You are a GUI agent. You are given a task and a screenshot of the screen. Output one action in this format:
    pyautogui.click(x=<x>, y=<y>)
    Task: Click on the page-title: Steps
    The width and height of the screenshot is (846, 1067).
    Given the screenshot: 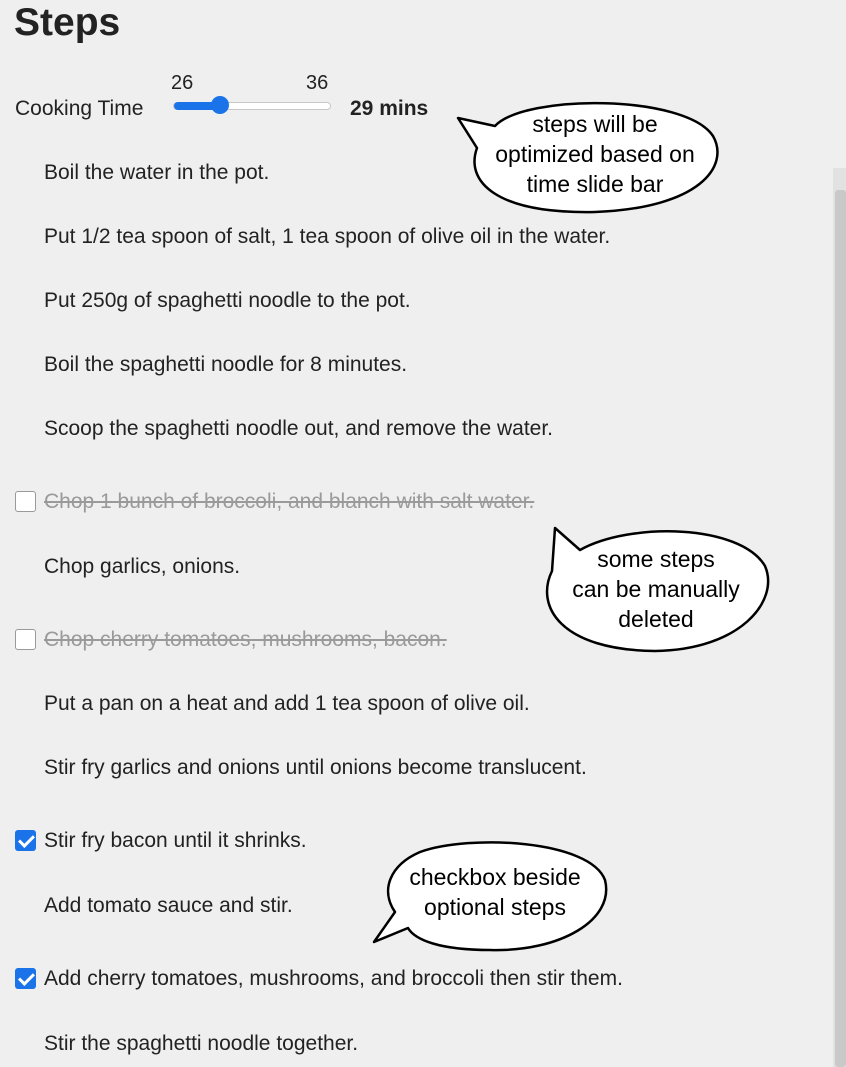 What is the action you would take?
    pyautogui.click(x=67, y=22)
    